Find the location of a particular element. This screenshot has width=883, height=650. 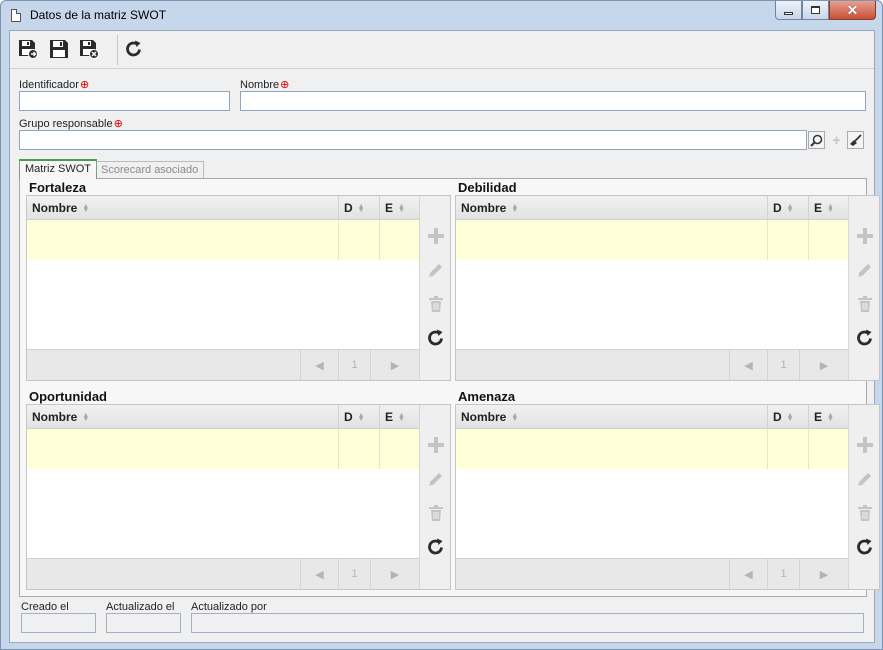

maximize-button is located at coordinates (815, 10).